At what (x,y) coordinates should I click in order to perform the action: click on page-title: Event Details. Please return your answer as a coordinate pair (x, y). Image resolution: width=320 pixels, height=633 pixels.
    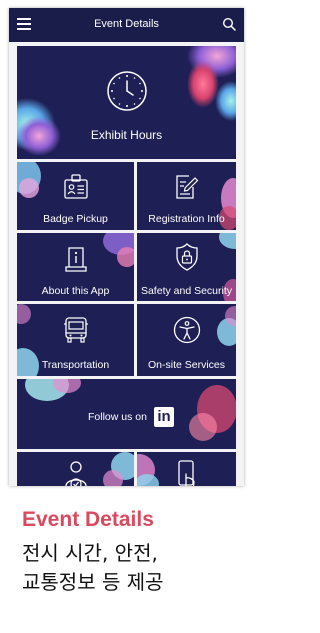
    Looking at the image, I should click on (126, 24).